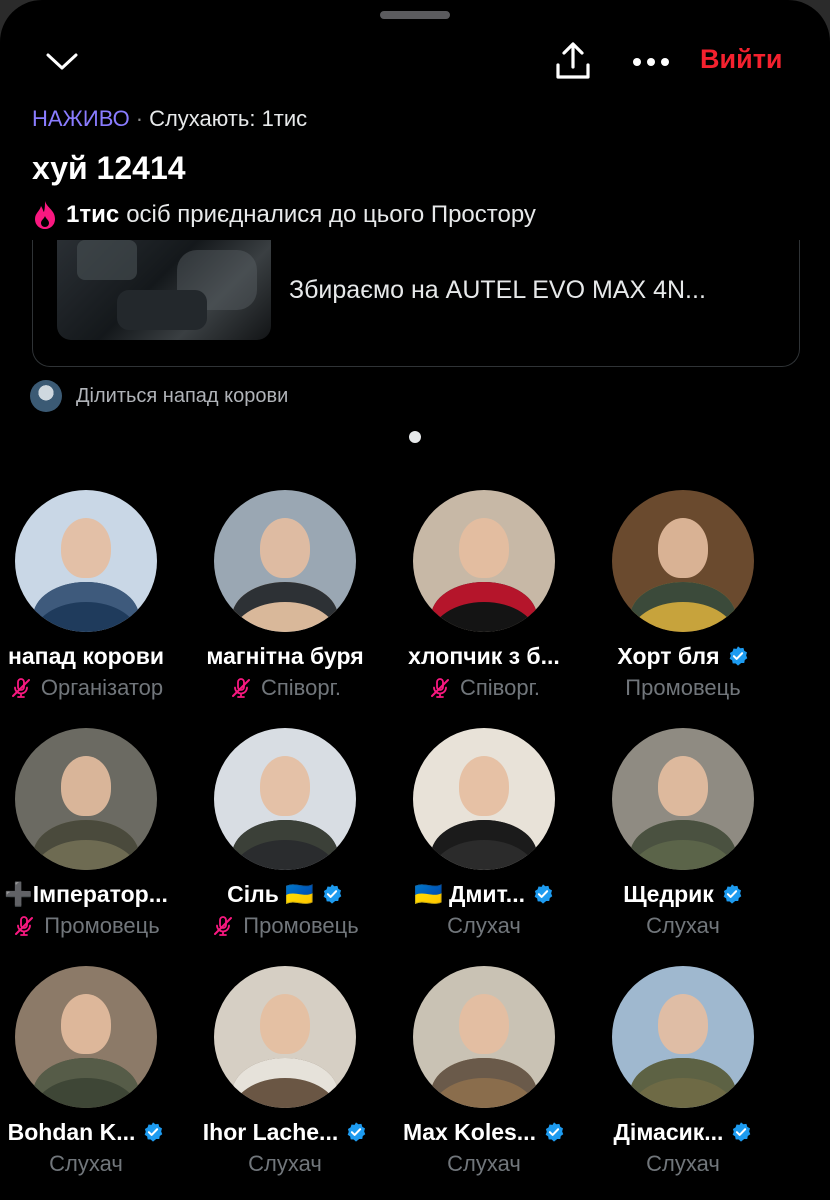 Image resolution: width=830 pixels, height=1200 pixels. Describe the element at coordinates (331, 214) in the screenshot. I see `joined-text: осіб приєдналися до цього Простору` at that location.